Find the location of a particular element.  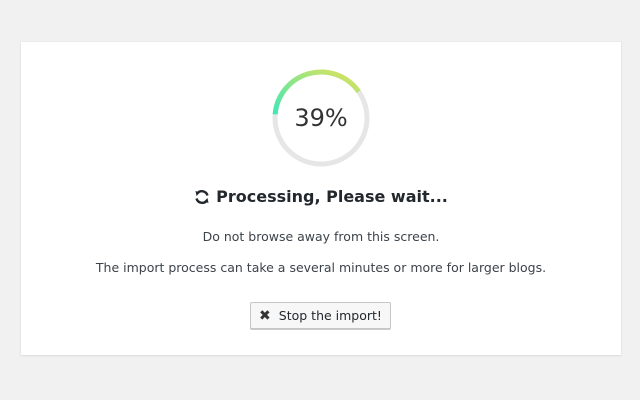

progress-percentage: 39% is located at coordinates (321, 118).